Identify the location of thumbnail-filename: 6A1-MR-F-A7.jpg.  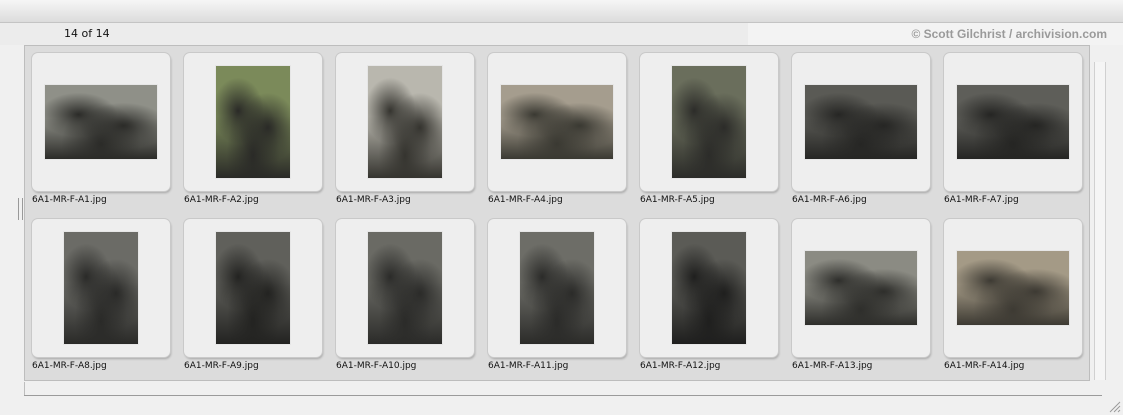
(981, 200).